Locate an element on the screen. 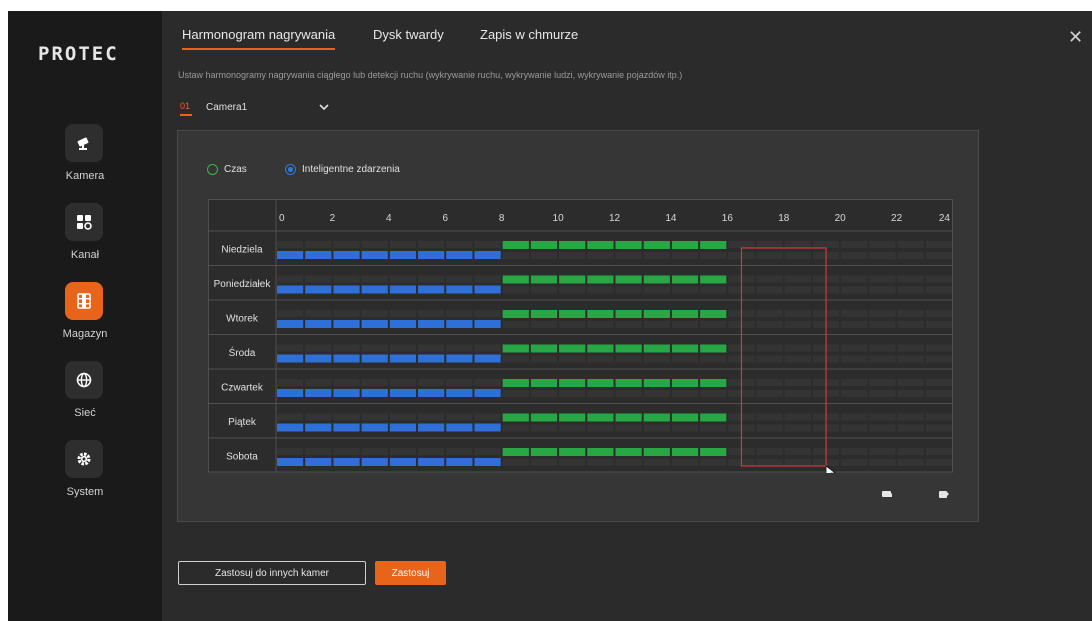 Image resolution: width=1092 pixels, height=621 pixels. copy-schedule-icon is located at coordinates (944, 496).